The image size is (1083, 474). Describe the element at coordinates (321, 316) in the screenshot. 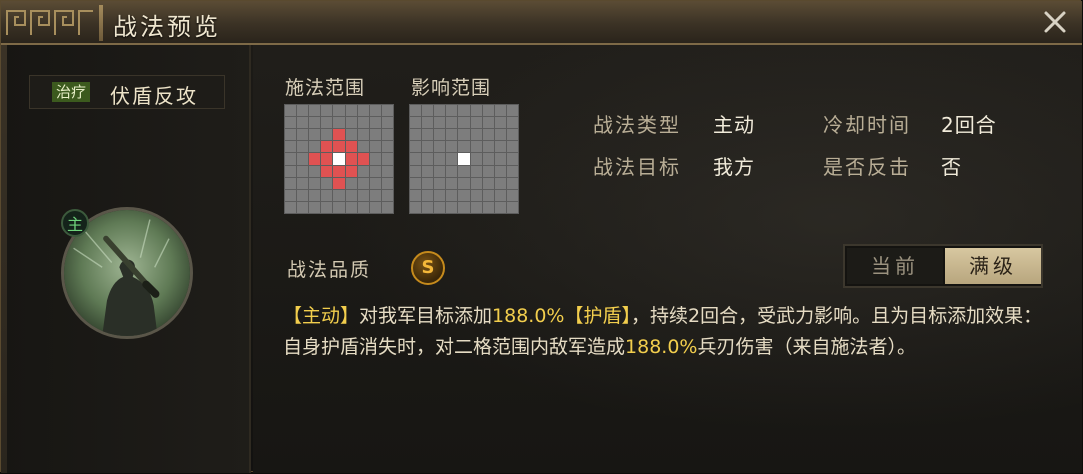

I see `desc-tag-active: 【主动】` at that location.